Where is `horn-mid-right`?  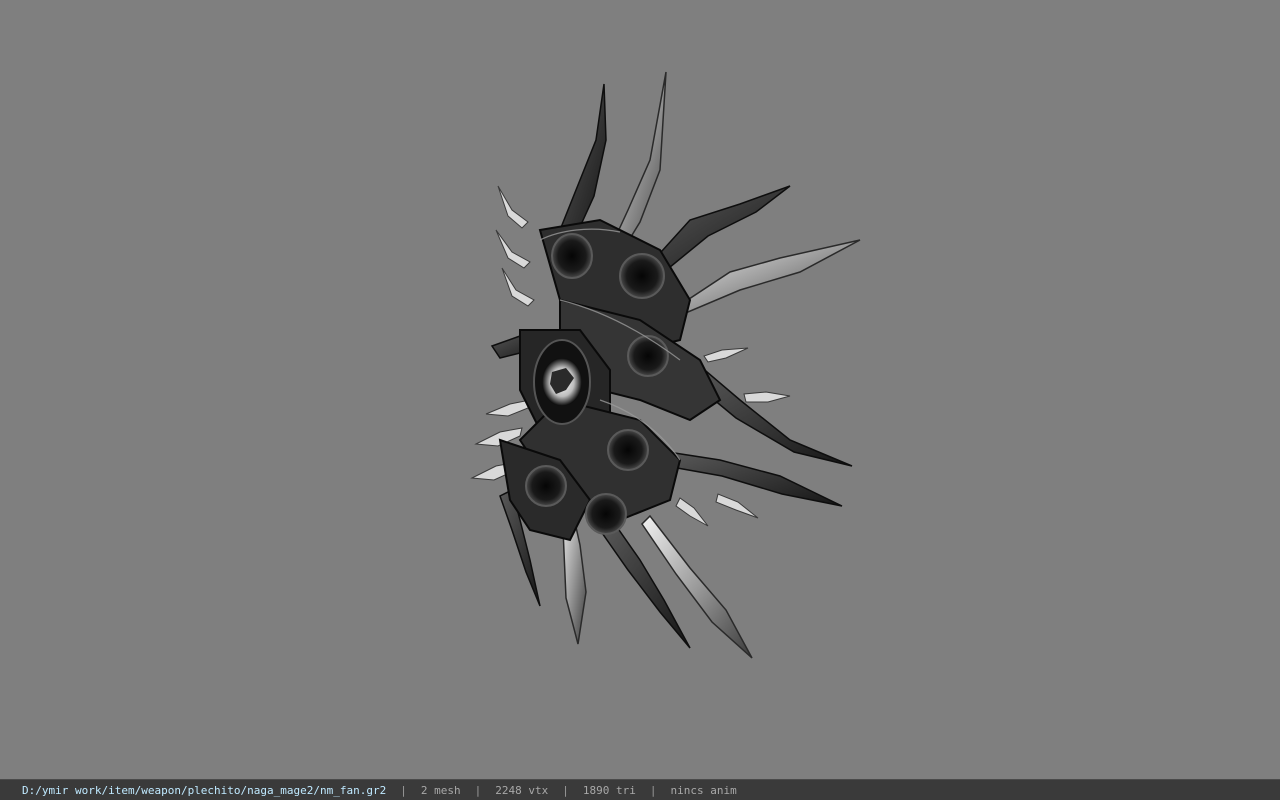 horn-mid-right is located at coordinates (770, 415).